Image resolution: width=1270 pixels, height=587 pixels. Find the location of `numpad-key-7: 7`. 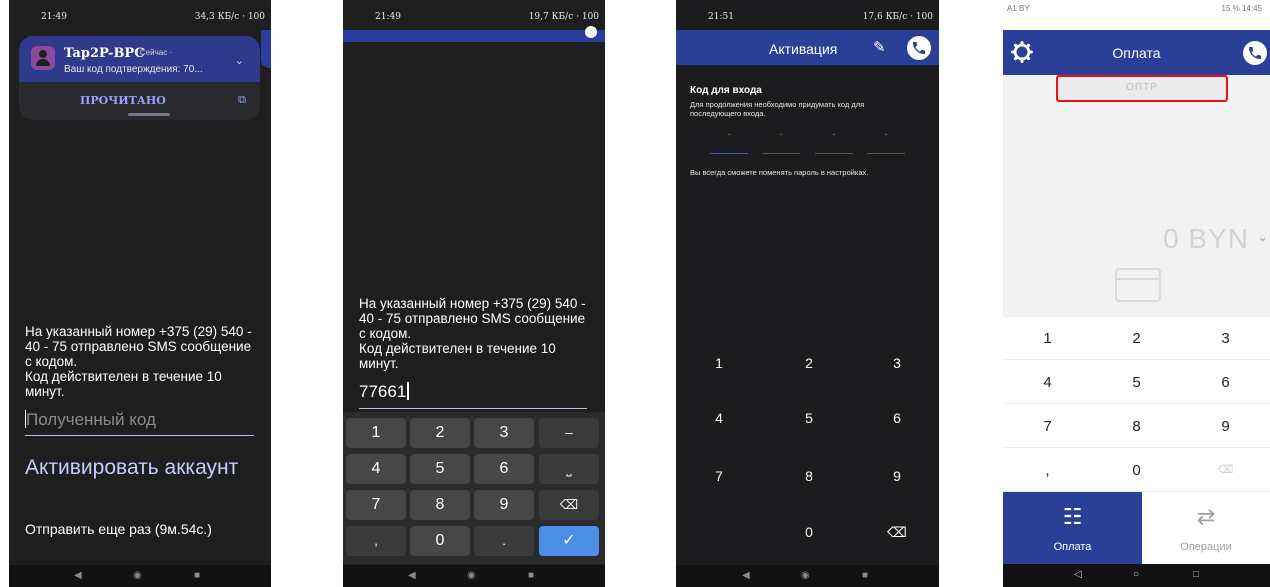

numpad-key-7: 7 is located at coordinates (1047, 426).